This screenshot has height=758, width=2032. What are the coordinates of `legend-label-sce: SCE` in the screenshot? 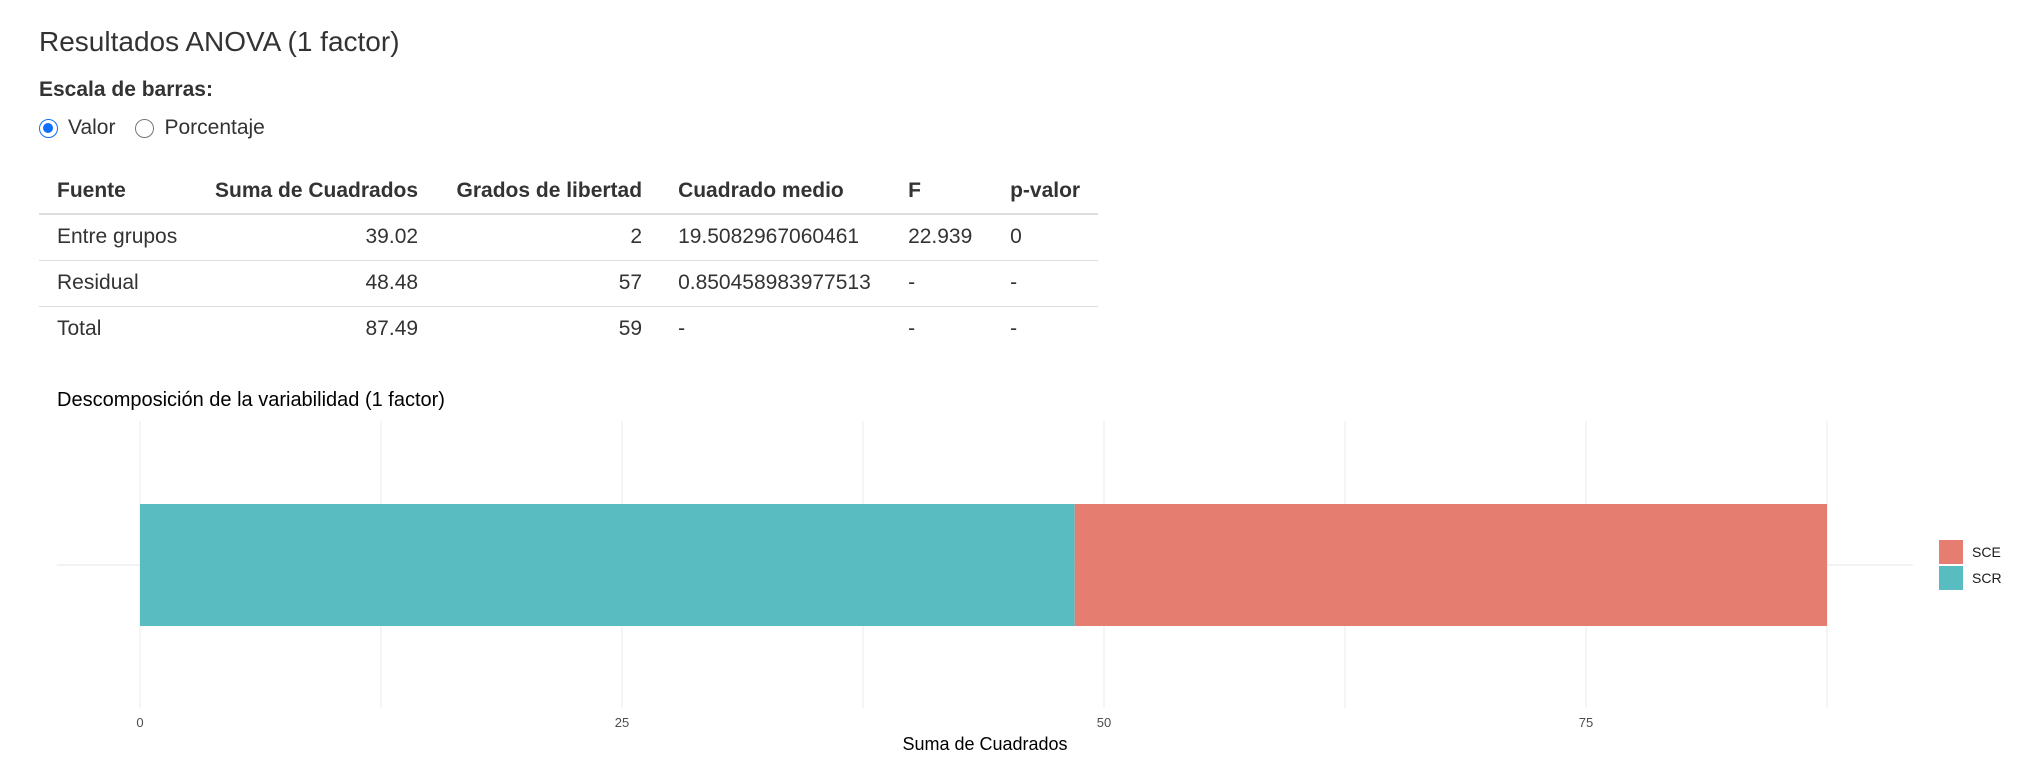 It's located at (1986, 552).